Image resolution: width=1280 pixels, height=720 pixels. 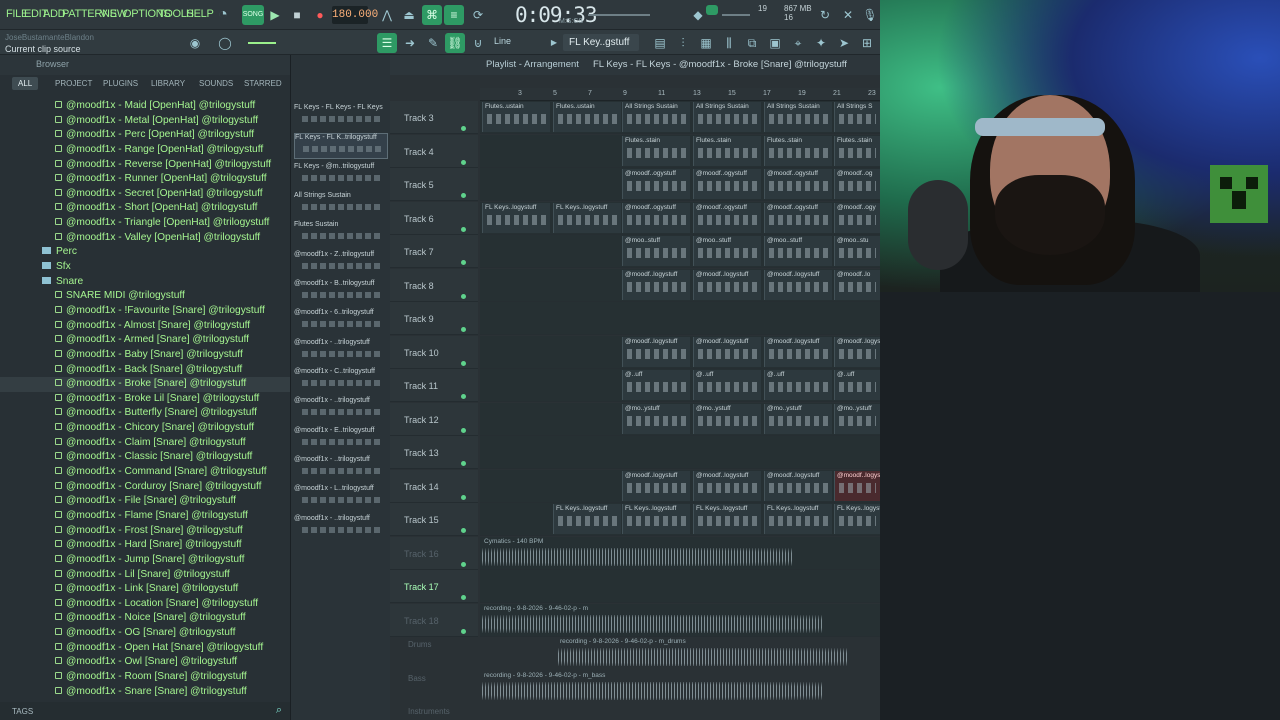 I want to click on snap-selector: Line, so click(x=502, y=41).